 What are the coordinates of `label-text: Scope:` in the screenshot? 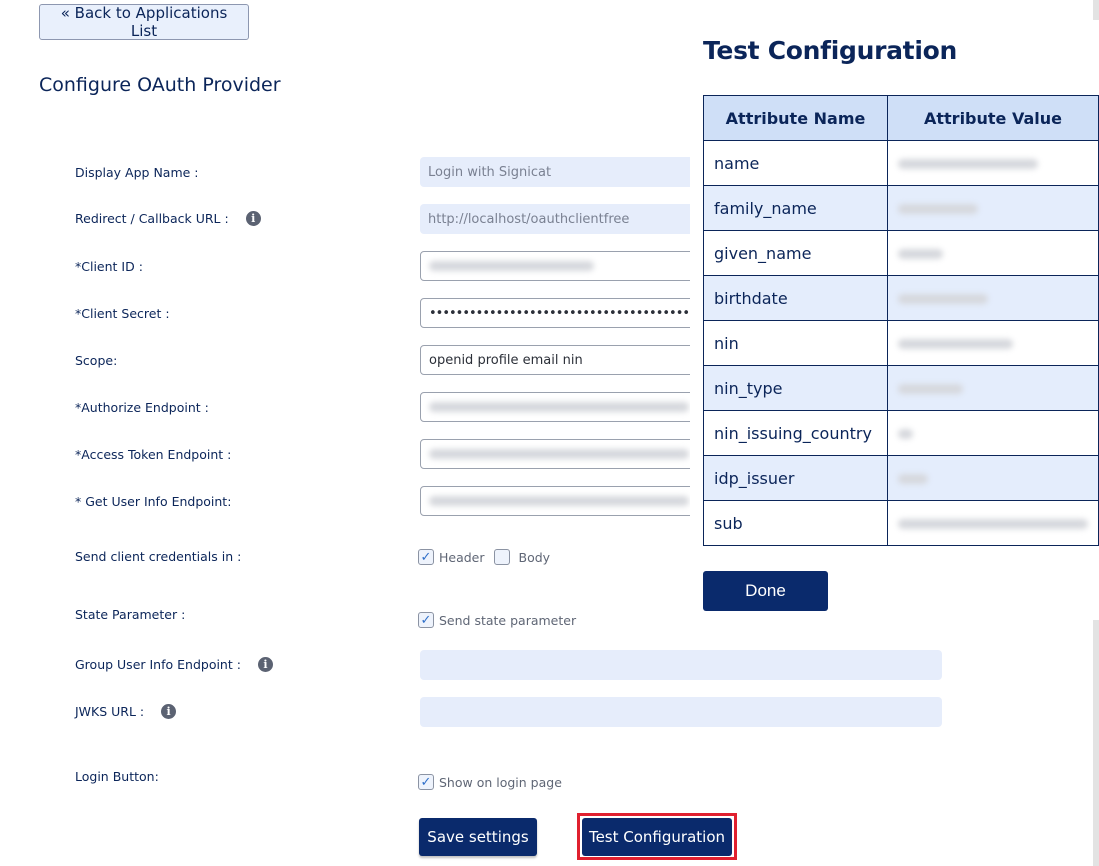 It's located at (96, 360).